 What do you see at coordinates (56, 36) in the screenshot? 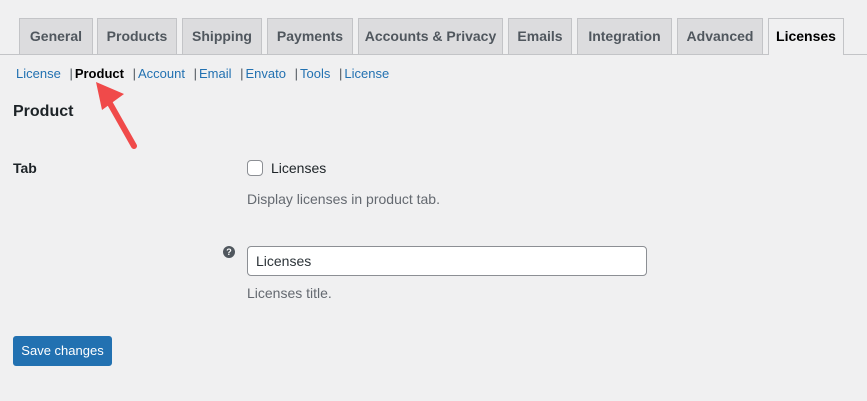
I see `tab-general: General` at bounding box center [56, 36].